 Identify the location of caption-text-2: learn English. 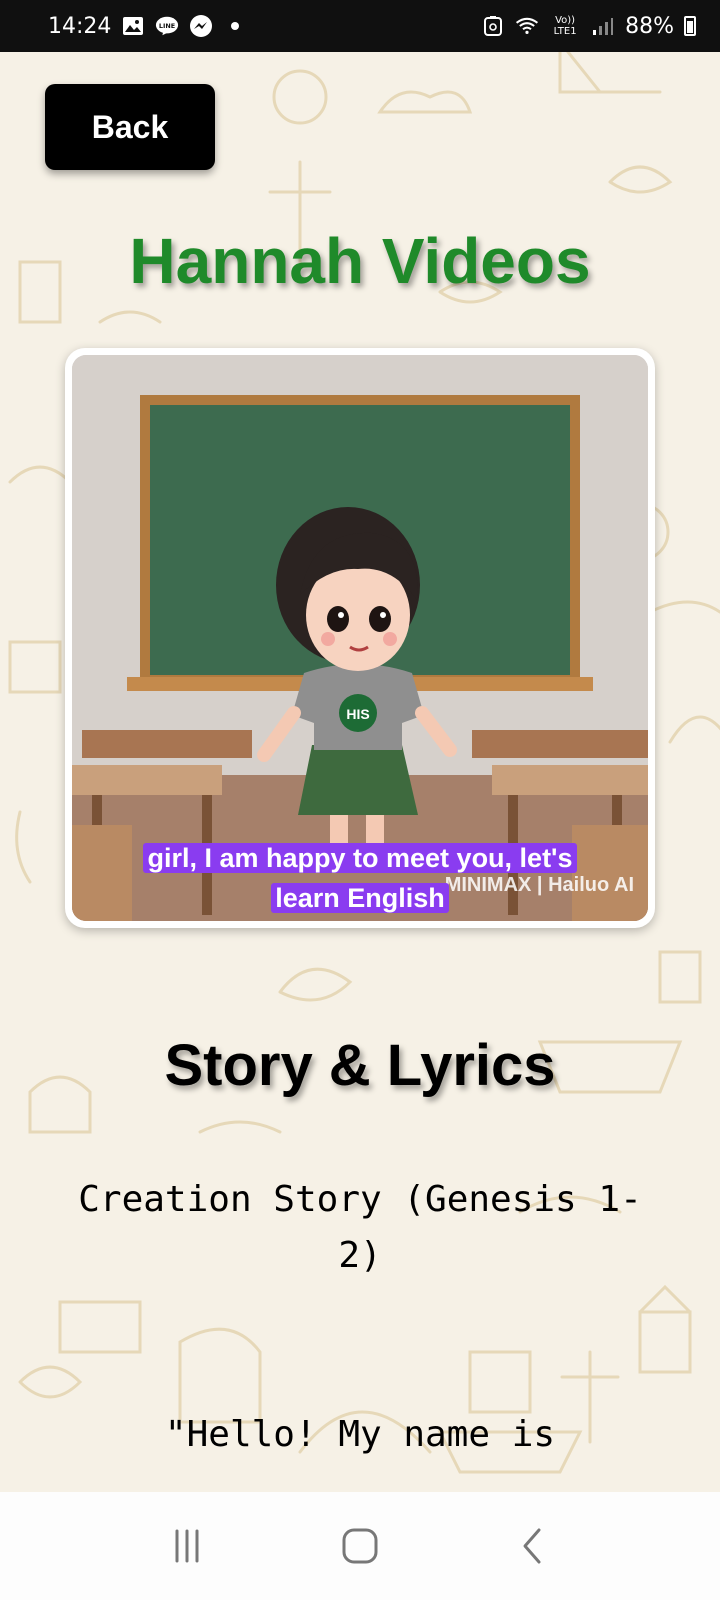
(360, 898).